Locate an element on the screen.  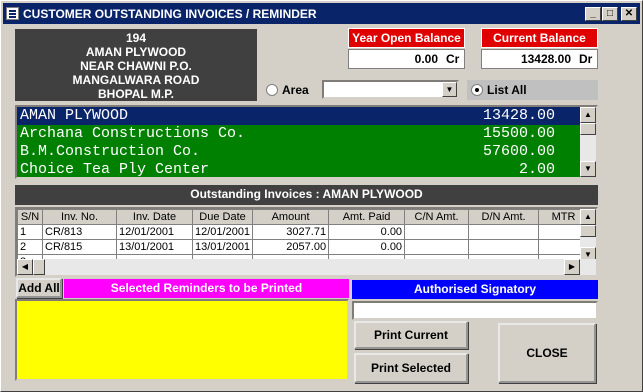
grid-vertical-scrollbar: ▲ ▼ is located at coordinates (588, 236).